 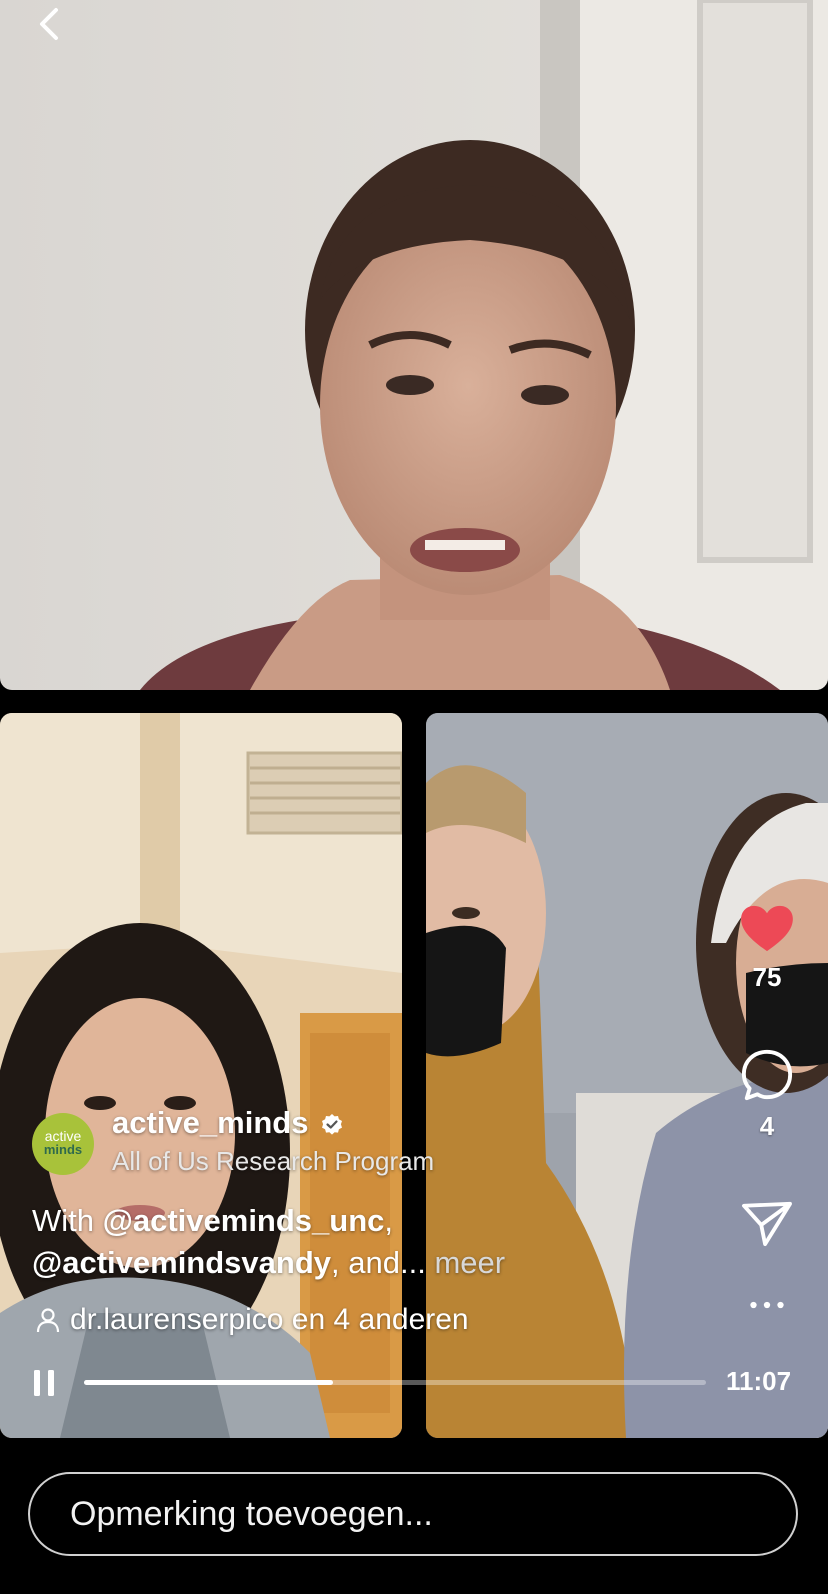 What do you see at coordinates (67, 1220) in the screenshot?
I see `caption-prefix: With` at bounding box center [67, 1220].